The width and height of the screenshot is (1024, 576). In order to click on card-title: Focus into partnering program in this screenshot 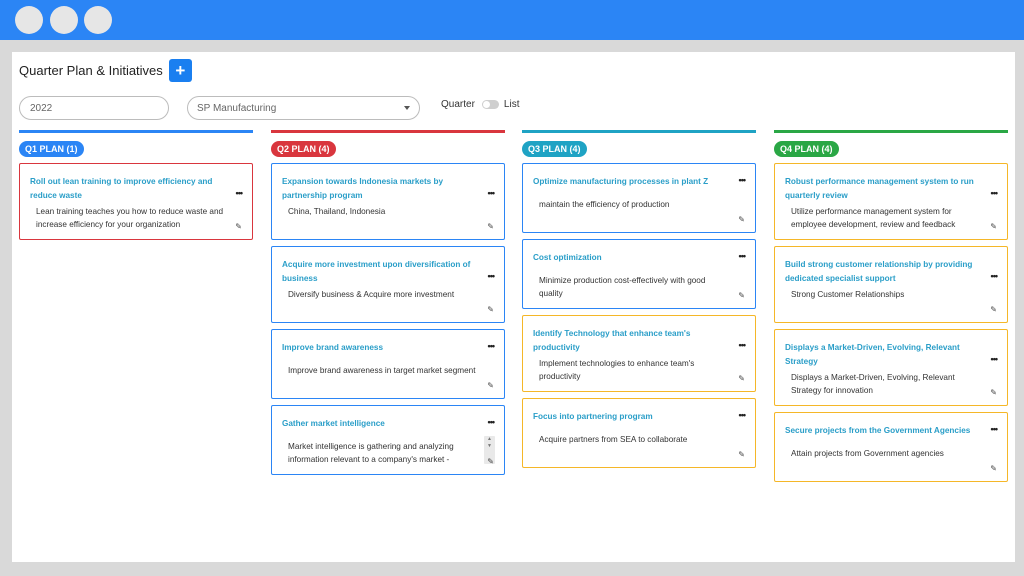, I will do `click(639, 417)`.